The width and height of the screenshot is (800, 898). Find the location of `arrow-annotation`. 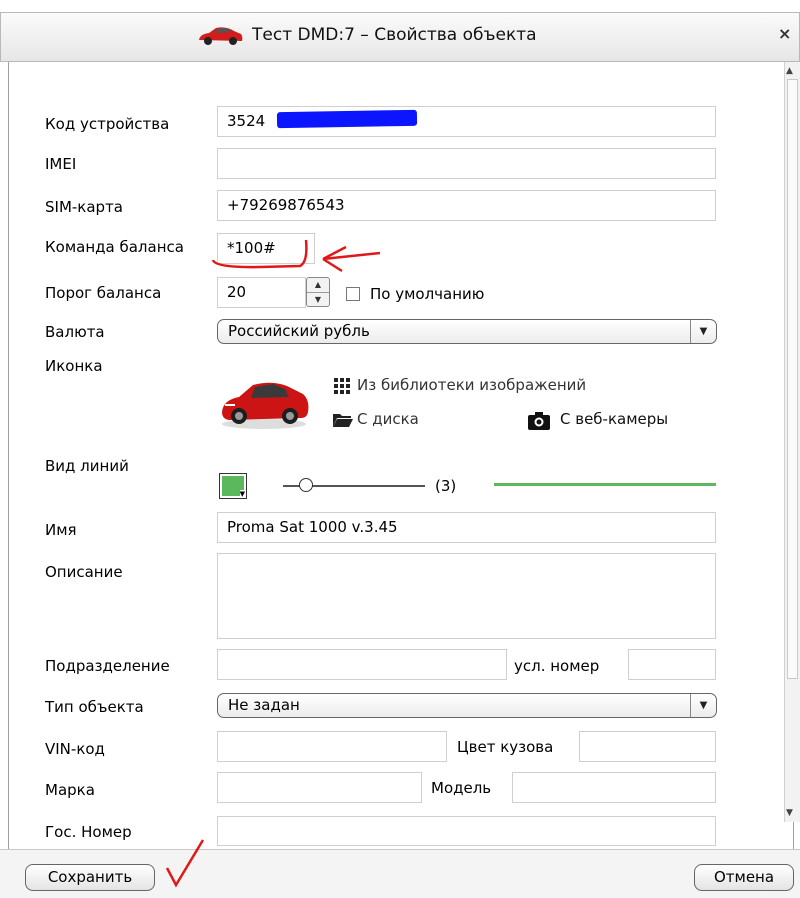

arrow-annotation is located at coordinates (351, 259).